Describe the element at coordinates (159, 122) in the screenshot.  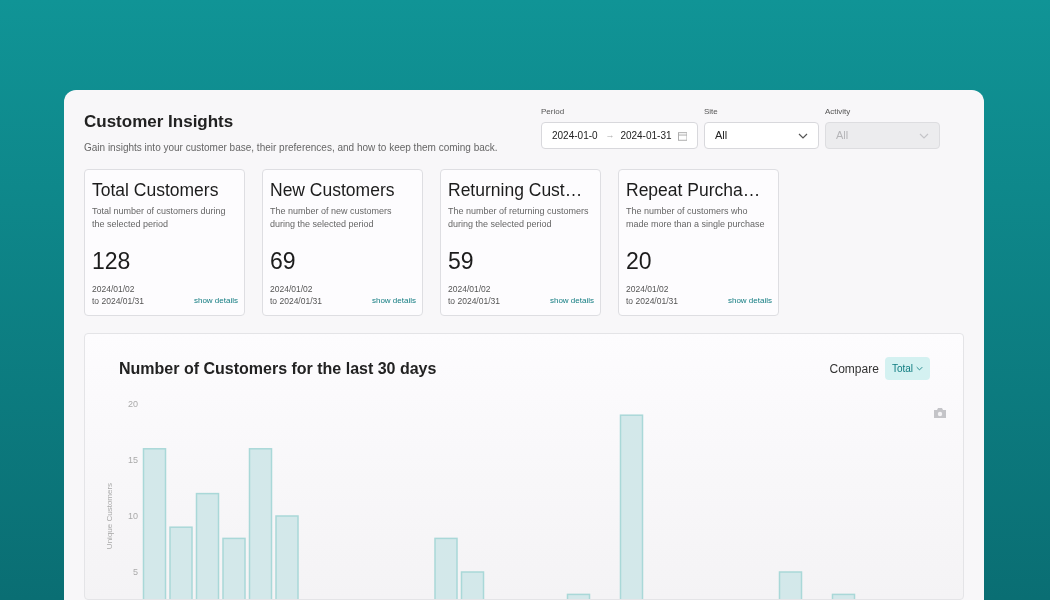
I see `page-title: Customer Insights` at that location.